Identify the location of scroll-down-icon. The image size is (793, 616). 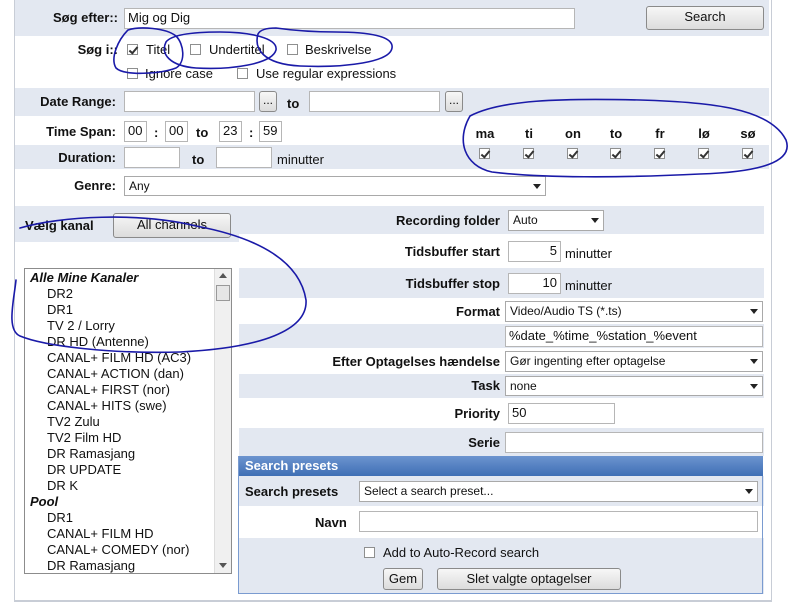
(223, 565).